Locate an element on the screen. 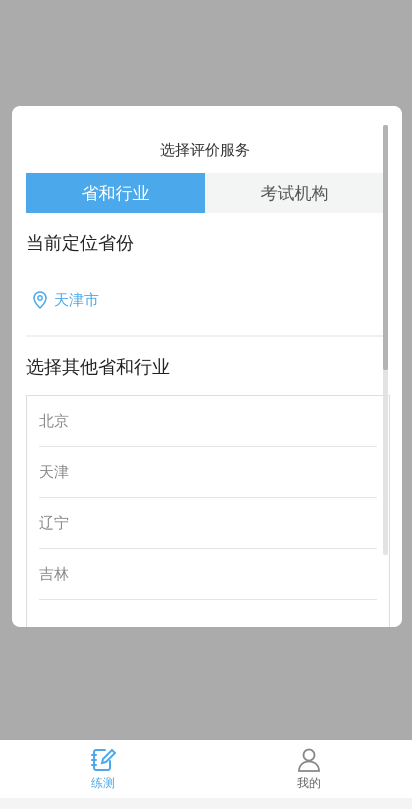 Image resolution: width=412 pixels, height=809 pixels. notebook-pencil-icon is located at coordinates (103, 759).